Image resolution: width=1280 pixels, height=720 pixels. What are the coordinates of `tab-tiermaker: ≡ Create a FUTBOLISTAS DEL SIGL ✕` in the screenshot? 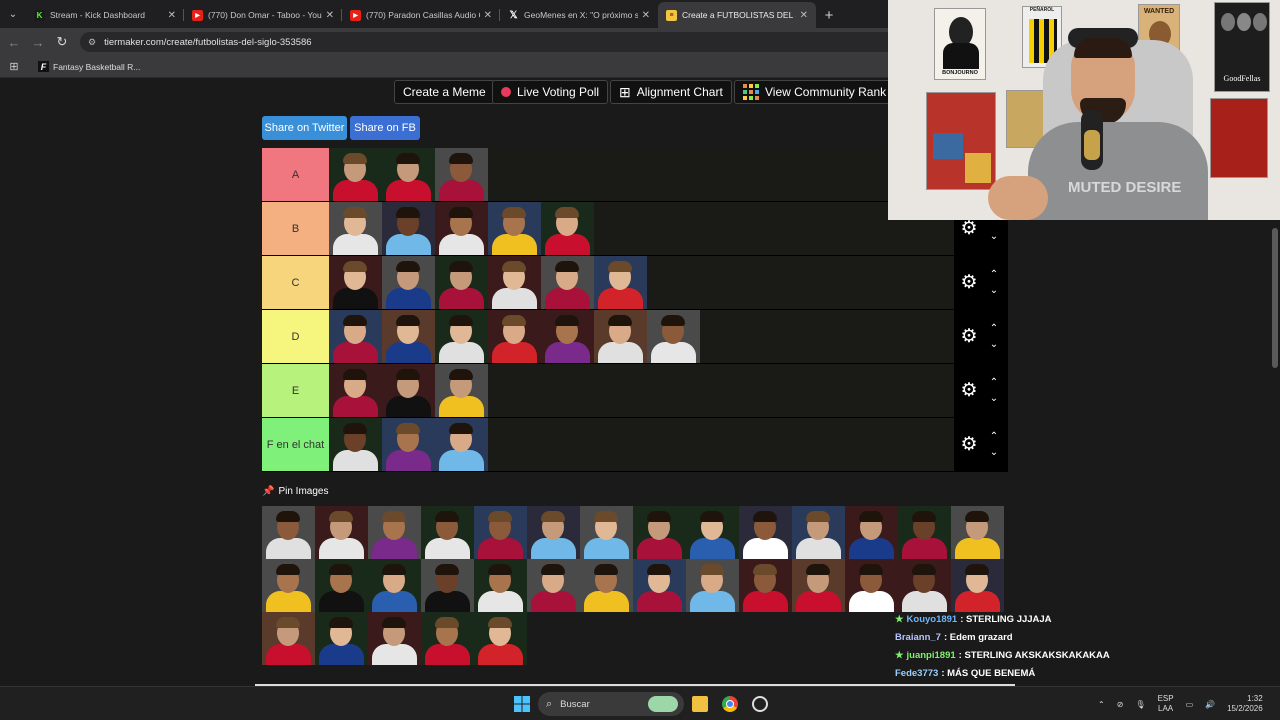 It's located at (737, 15).